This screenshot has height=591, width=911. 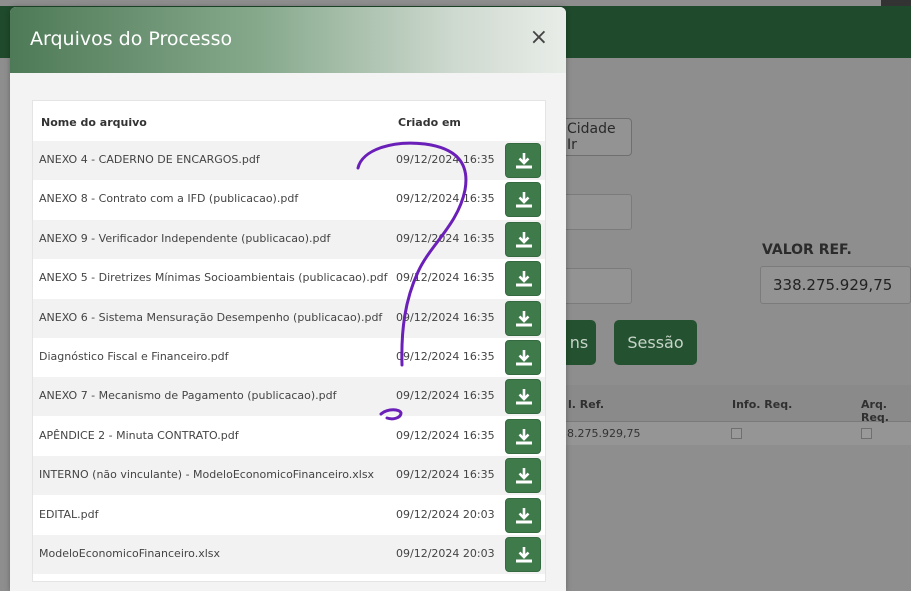 What do you see at coordinates (762, 404) in the screenshot?
I see `background-th-info: Info. Req.` at bounding box center [762, 404].